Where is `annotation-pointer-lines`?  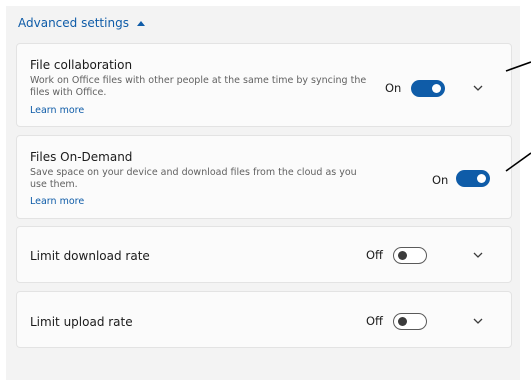 annotation-pointer-lines is located at coordinates (518, 116).